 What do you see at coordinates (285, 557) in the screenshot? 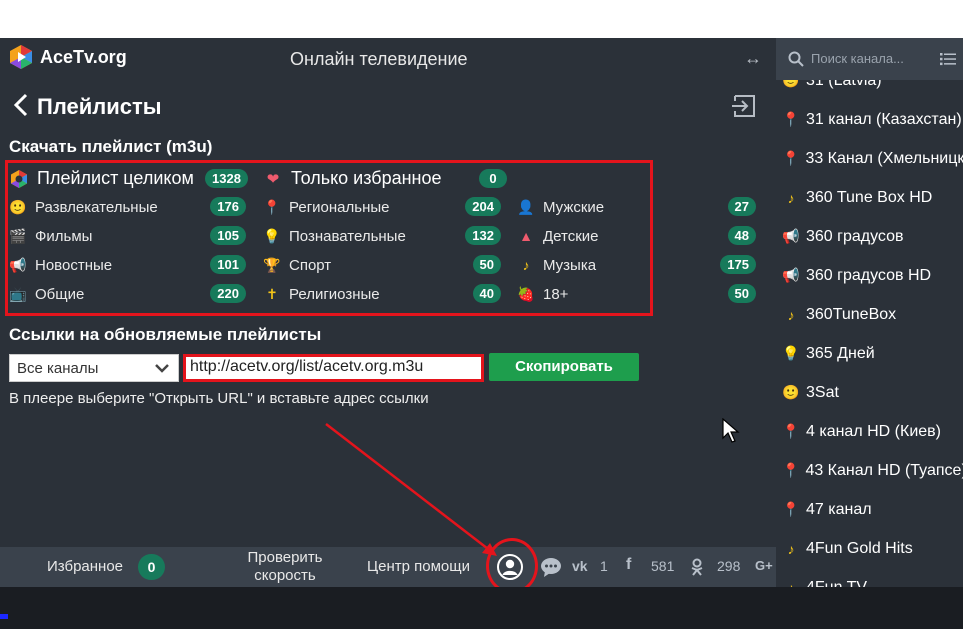
I see `speed-test-line1: Проверить` at bounding box center [285, 557].